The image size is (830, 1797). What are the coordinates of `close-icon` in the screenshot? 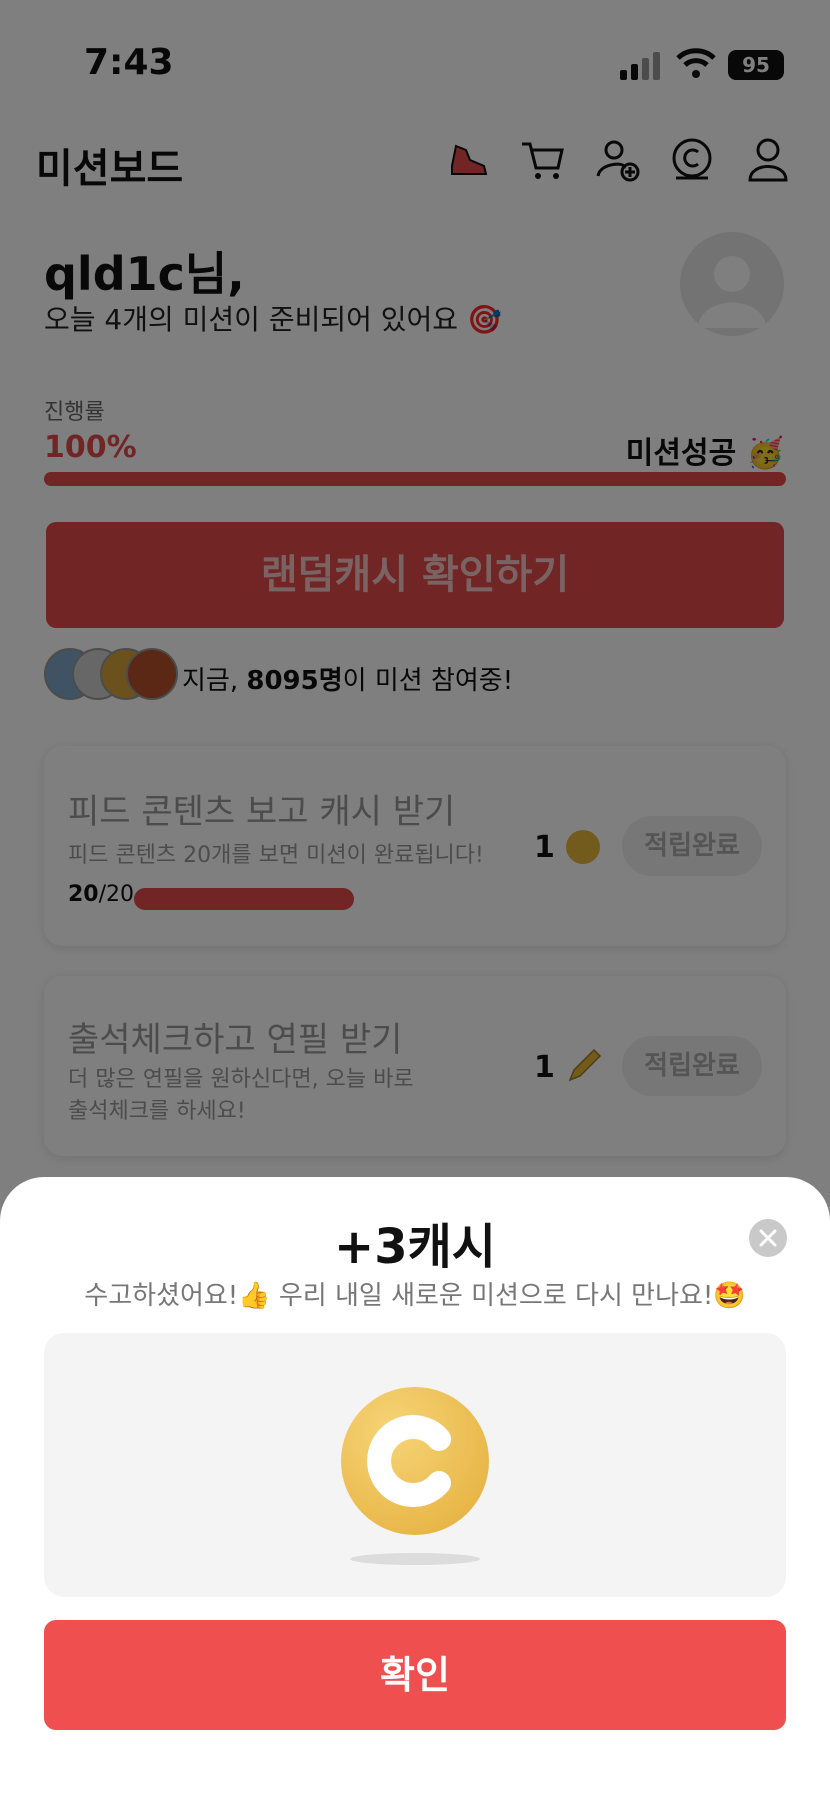 It's located at (768, 1238).